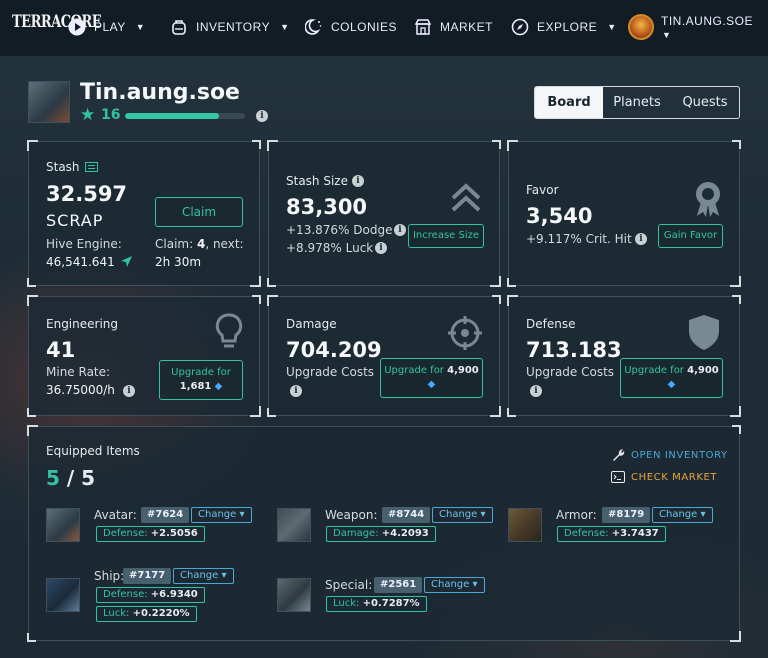 The height and width of the screenshot is (658, 768). Describe the element at coordinates (61, 350) in the screenshot. I see `engineering-value: 41` at that location.